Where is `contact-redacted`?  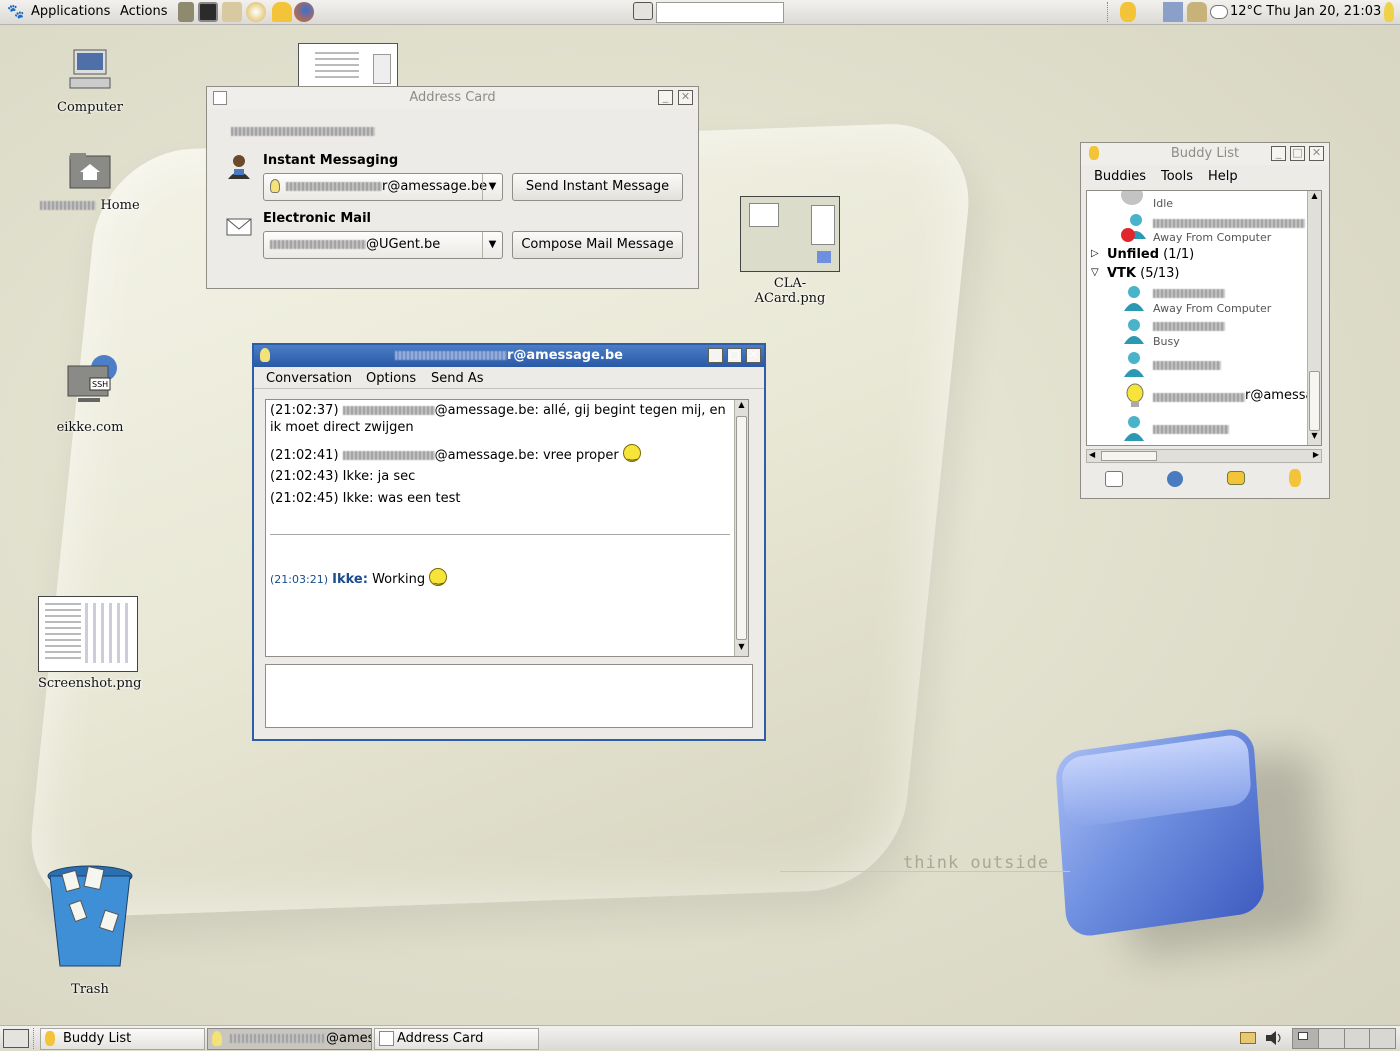 contact-redacted is located at coordinates (278, 1038).